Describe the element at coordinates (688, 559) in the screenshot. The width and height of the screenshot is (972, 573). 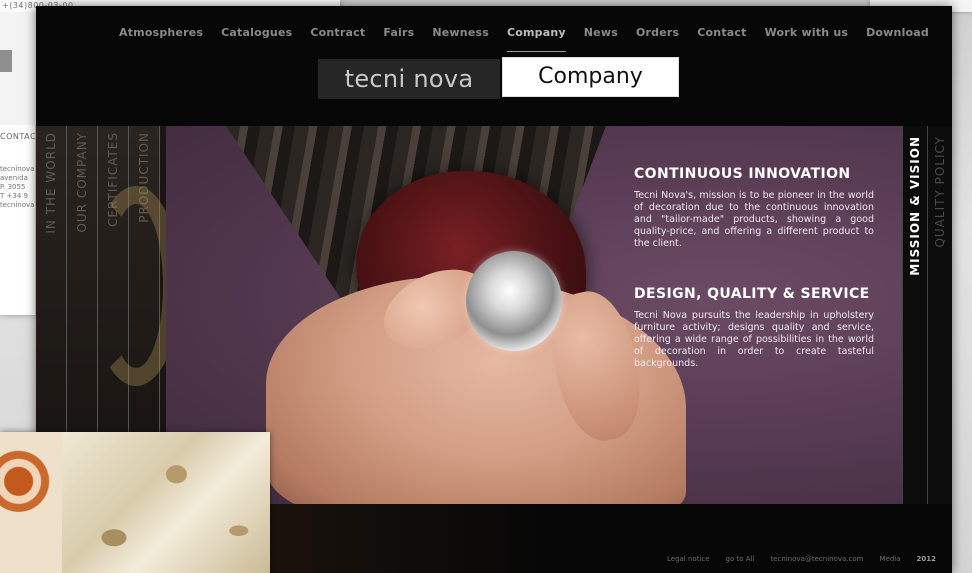
I see `footer-link-legal: Legal notice` at that location.